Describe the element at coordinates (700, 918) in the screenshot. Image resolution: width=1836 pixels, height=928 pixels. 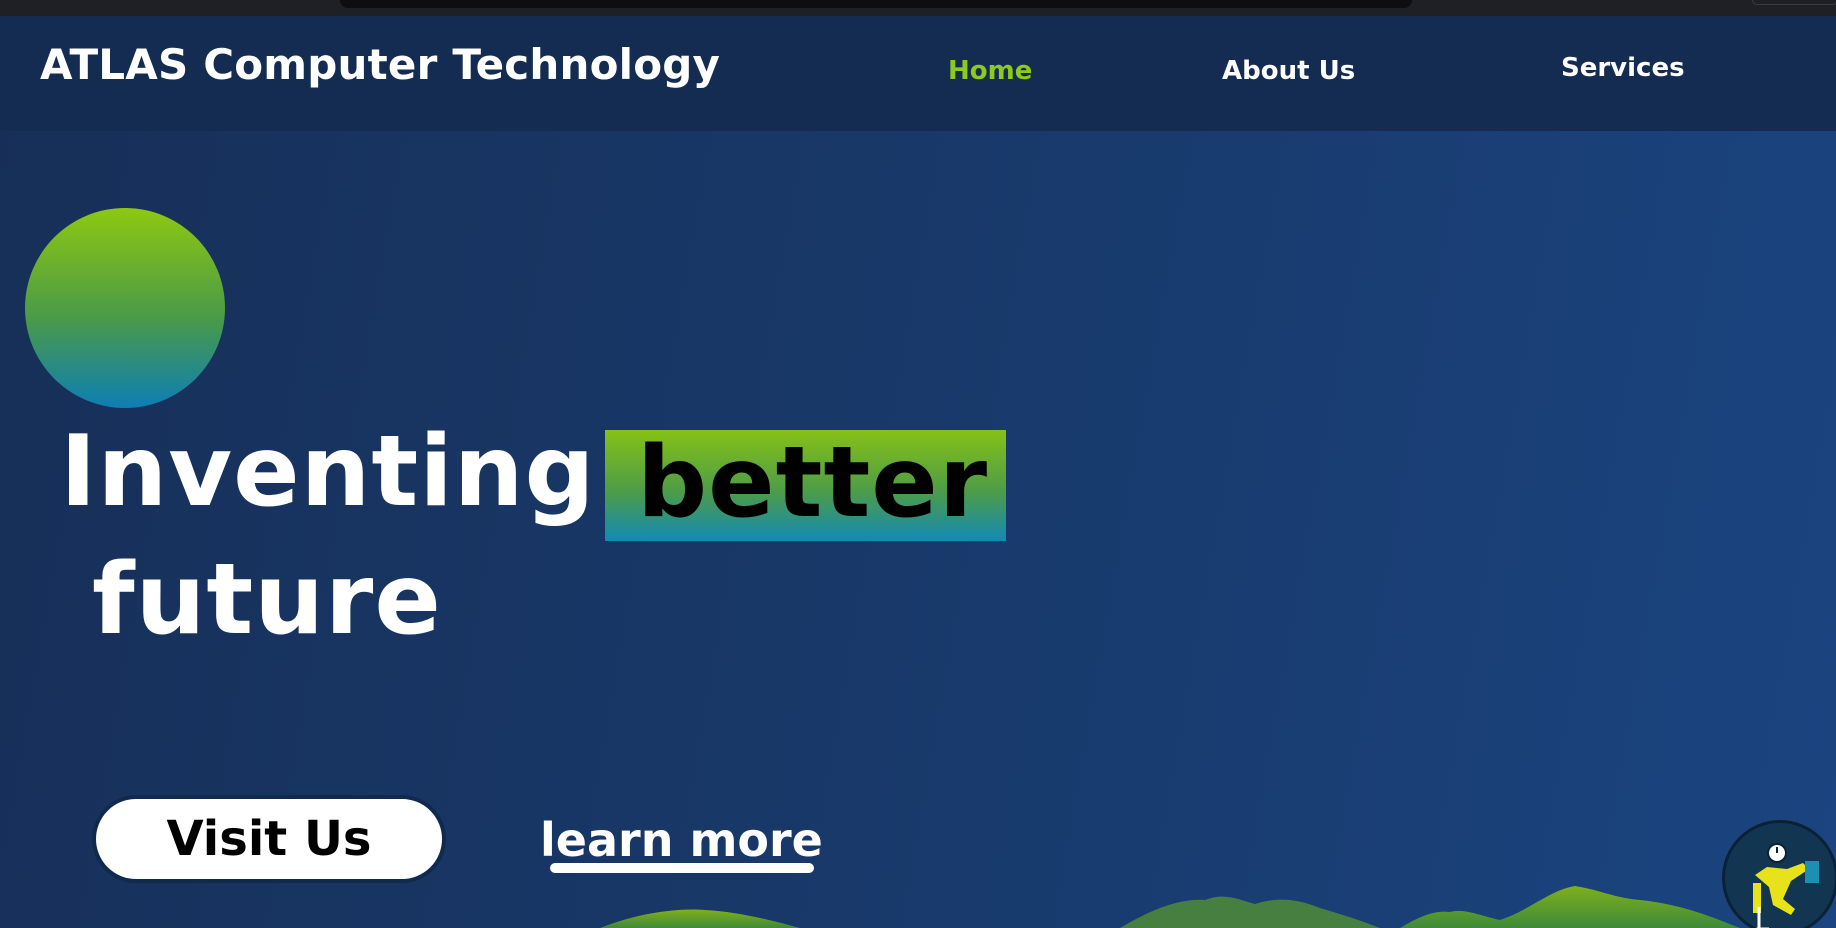
I see `hill-left` at that location.